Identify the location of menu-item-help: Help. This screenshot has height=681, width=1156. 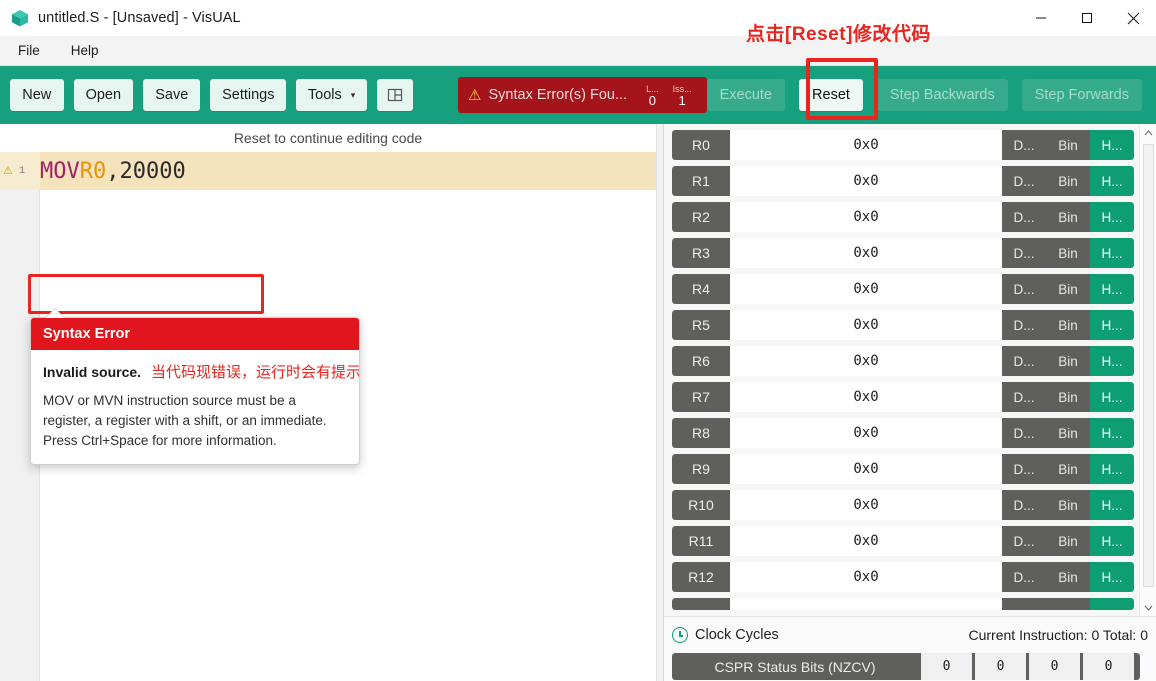
(85, 50).